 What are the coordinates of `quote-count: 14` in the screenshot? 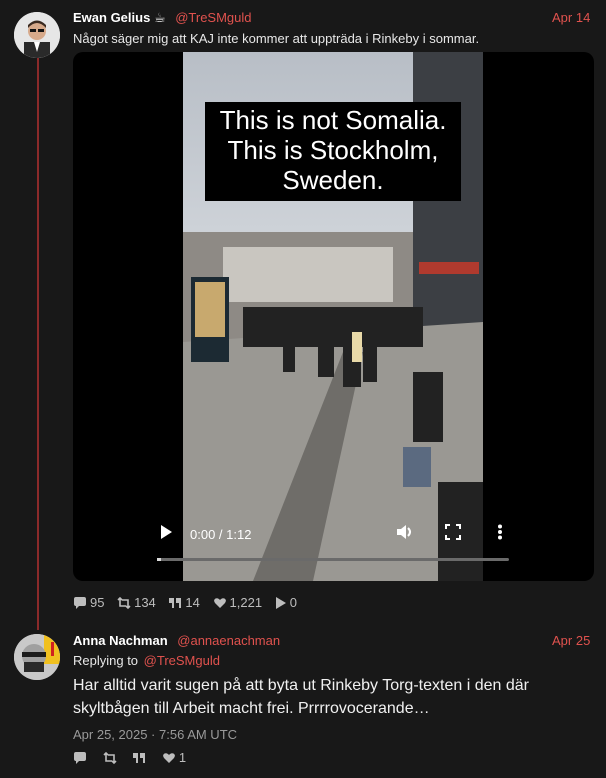 It's located at (185, 602).